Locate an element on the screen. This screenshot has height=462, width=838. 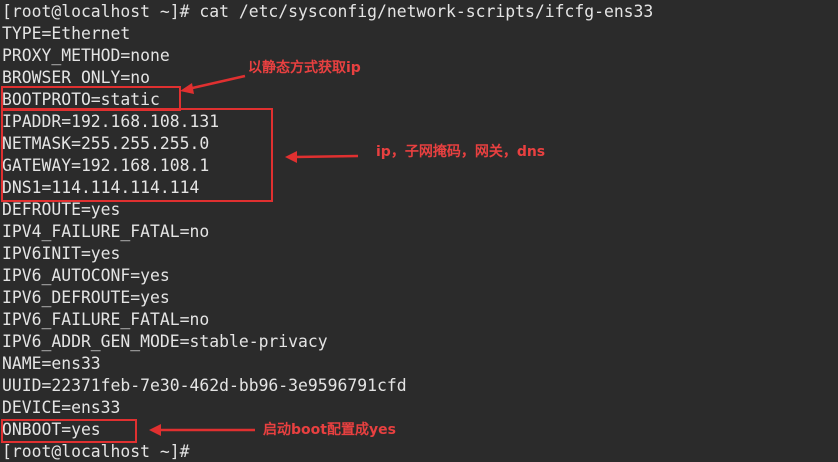
config-line-ipv6-defroute: IPV6_DEFROUTE=yes is located at coordinates (86, 297).